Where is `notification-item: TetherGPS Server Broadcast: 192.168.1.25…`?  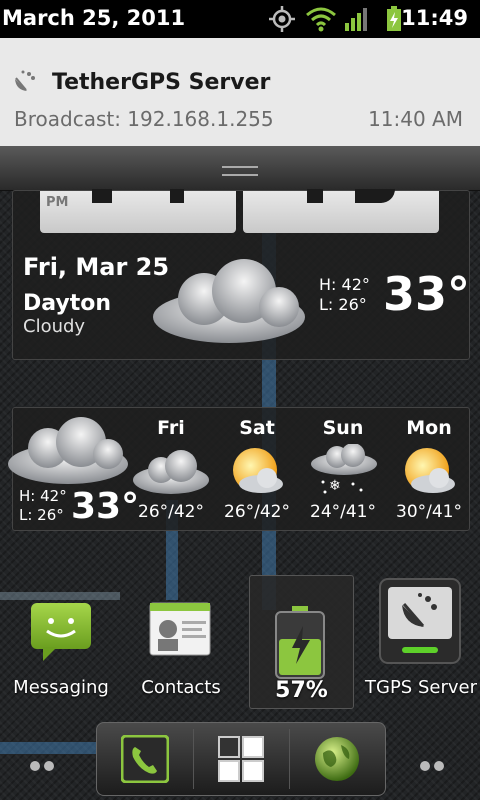 notification-item: TetherGPS Server Broadcast: 192.168.1.25… is located at coordinates (240, 92).